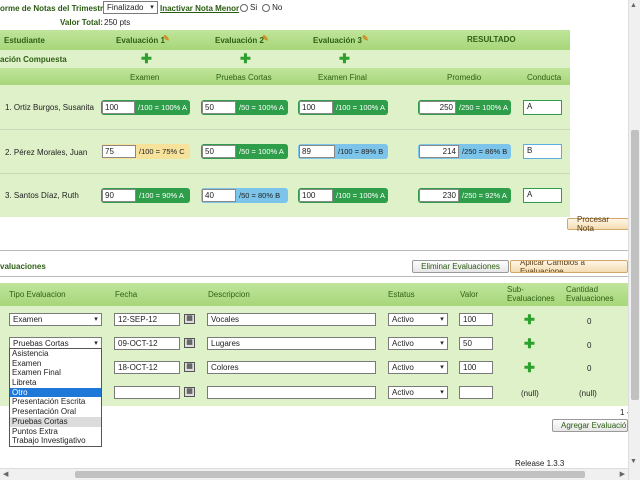  What do you see at coordinates (147, 343) in the screenshot?
I see `fecha-input: 09-OCT-12` at bounding box center [147, 343].